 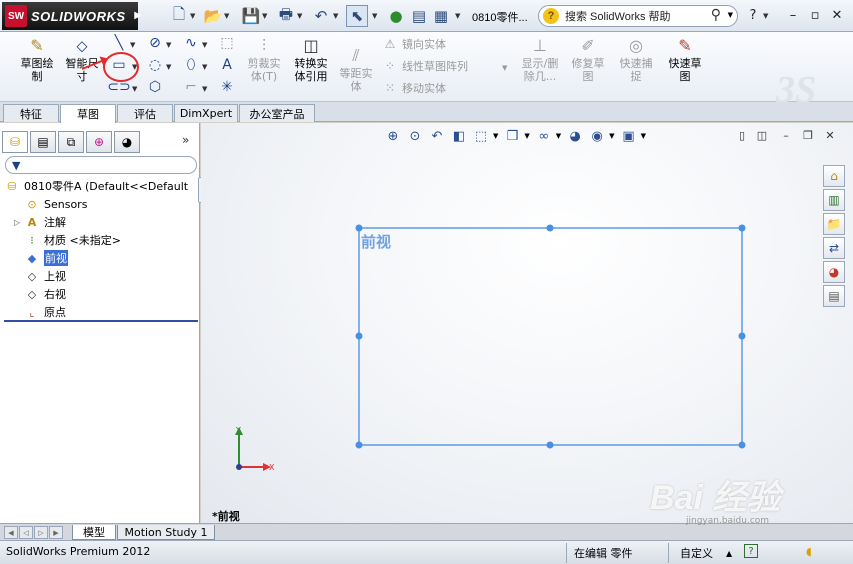 I want to click on close-button: ✕, so click(x=837, y=15).